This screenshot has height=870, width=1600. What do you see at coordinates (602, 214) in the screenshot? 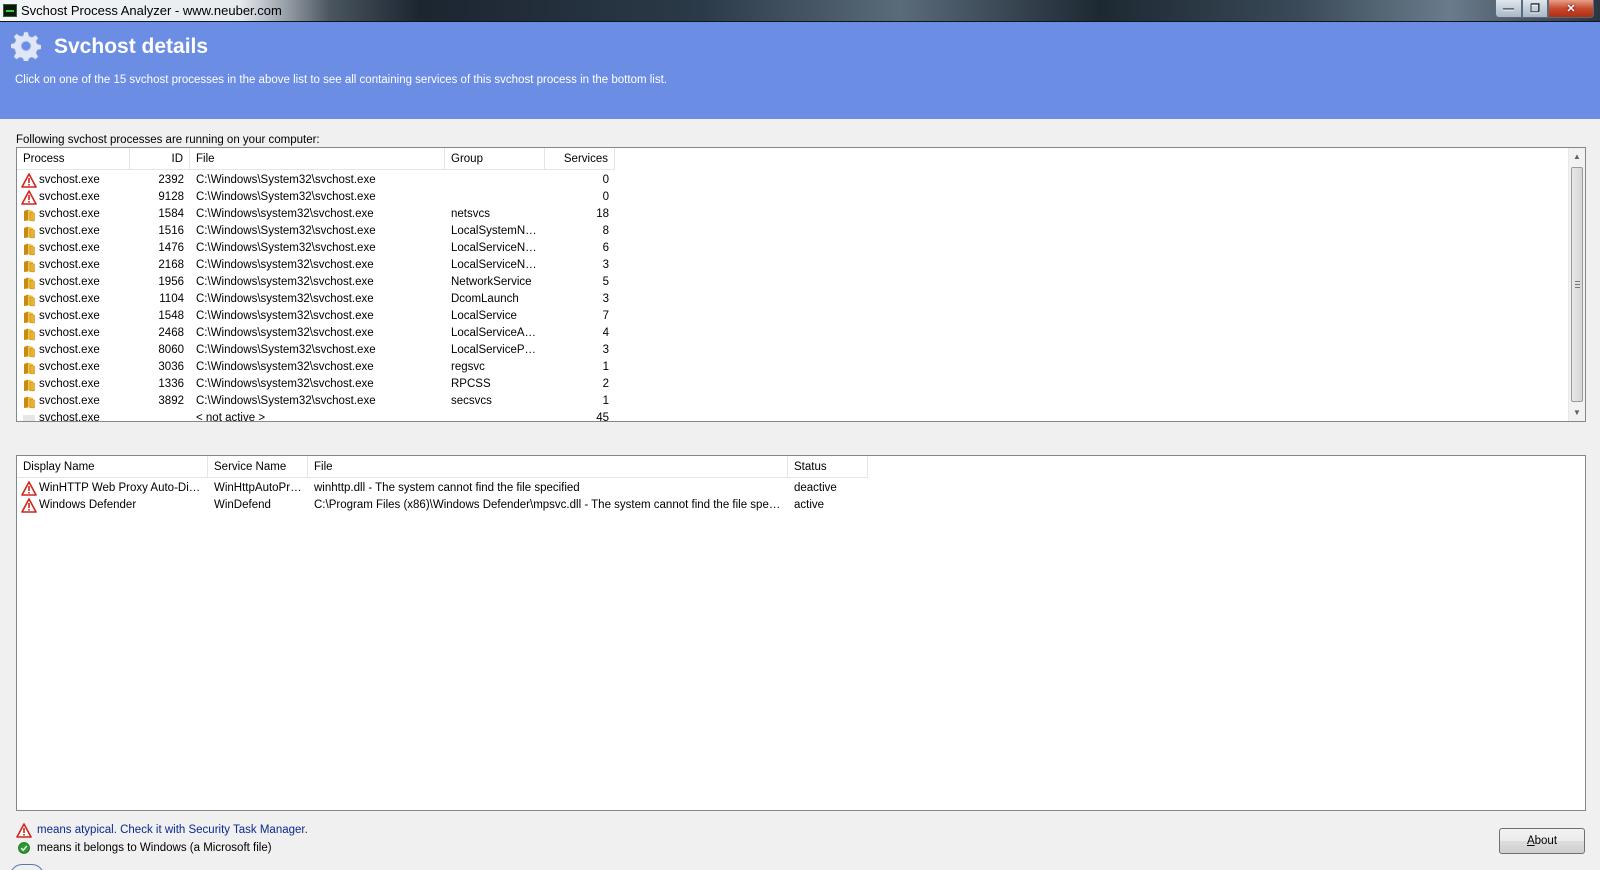
I see `process-services-count: 18` at bounding box center [602, 214].